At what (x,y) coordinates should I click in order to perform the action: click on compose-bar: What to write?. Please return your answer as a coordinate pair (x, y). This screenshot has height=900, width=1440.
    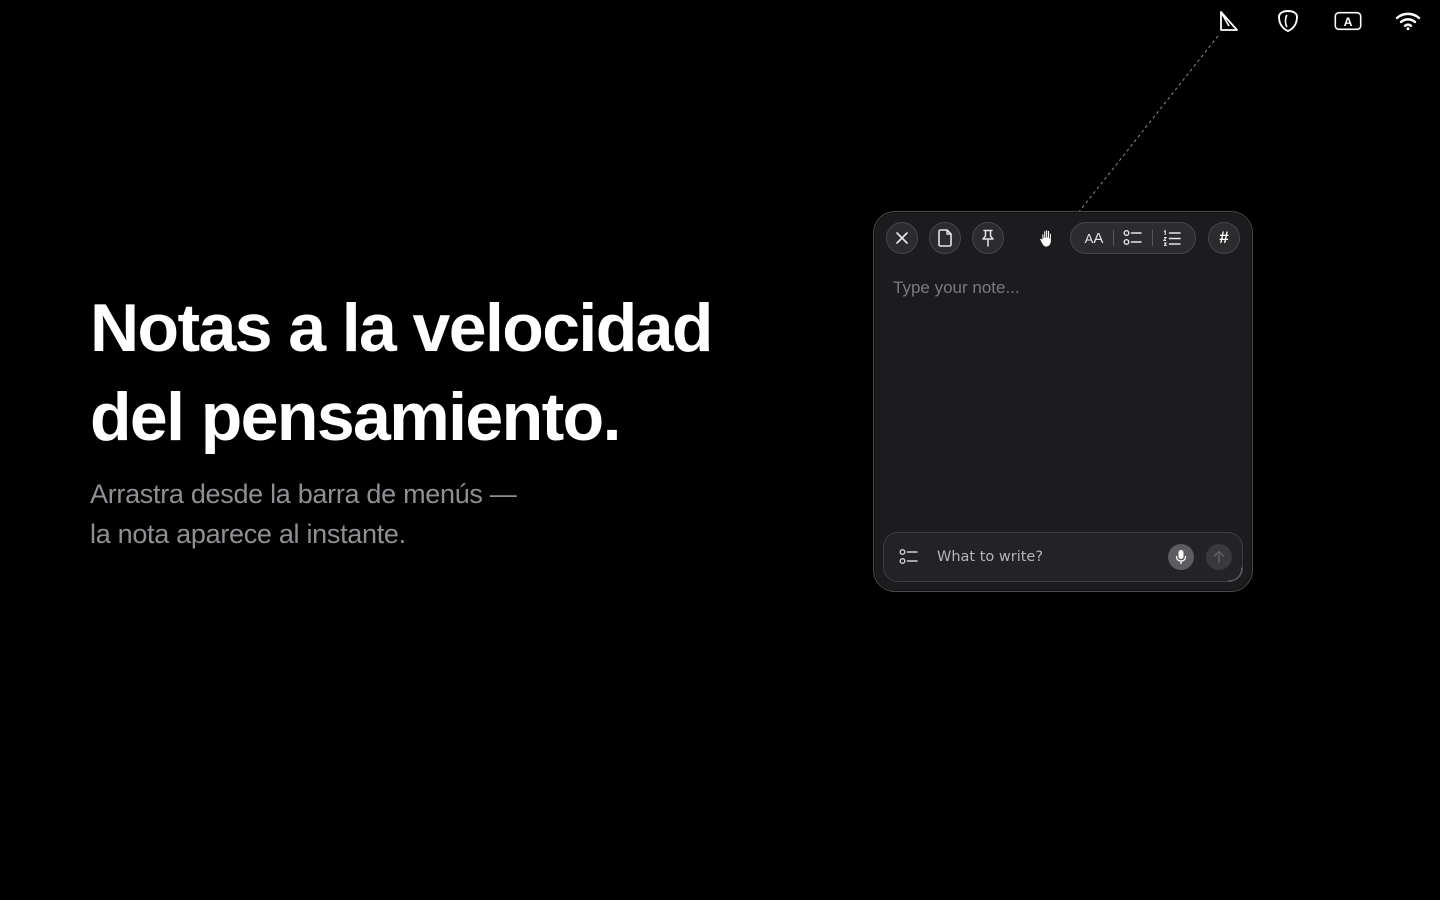
    Looking at the image, I should click on (1063, 557).